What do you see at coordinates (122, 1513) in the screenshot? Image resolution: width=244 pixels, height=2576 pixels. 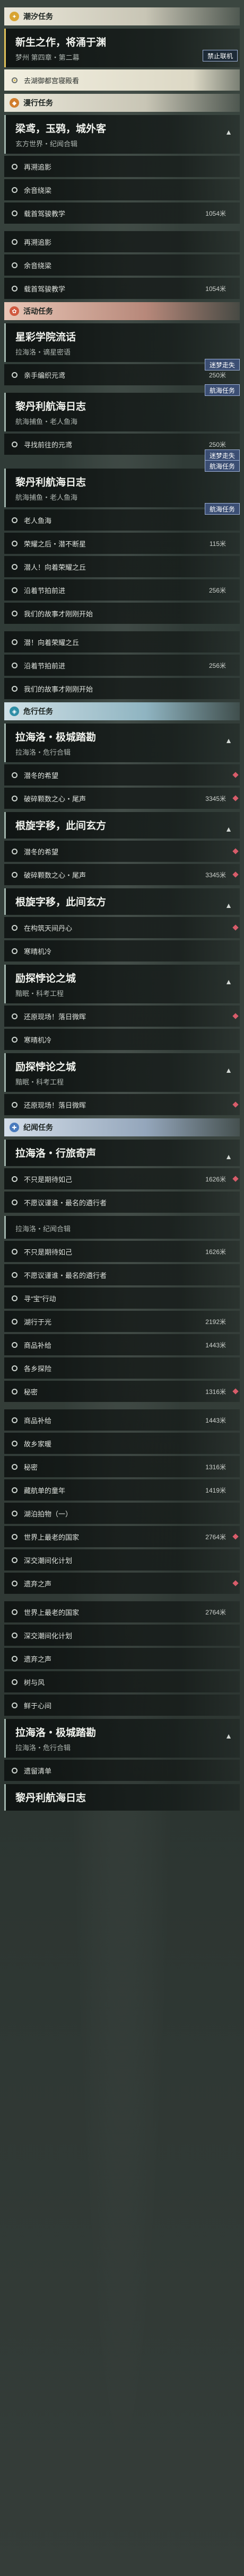 I see `quest-objective: 湖泊拍物（一）` at bounding box center [122, 1513].